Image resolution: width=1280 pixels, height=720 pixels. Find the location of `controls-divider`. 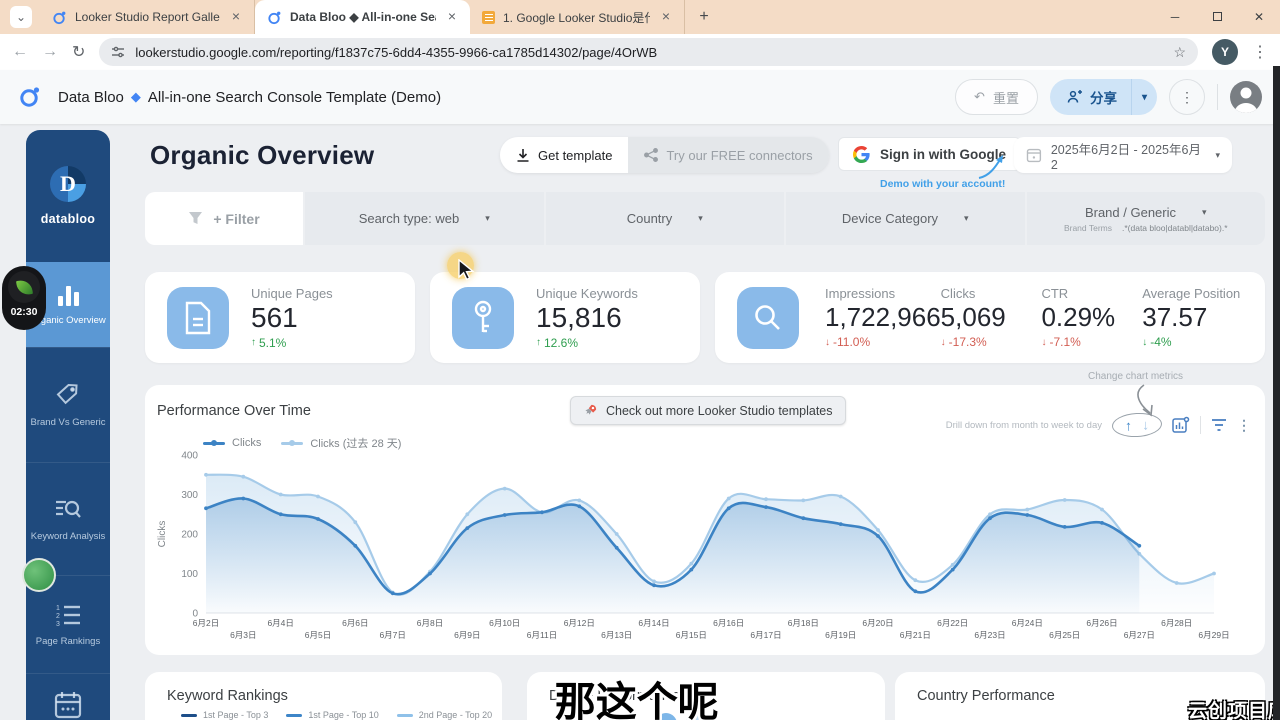

controls-divider is located at coordinates (1200, 425).